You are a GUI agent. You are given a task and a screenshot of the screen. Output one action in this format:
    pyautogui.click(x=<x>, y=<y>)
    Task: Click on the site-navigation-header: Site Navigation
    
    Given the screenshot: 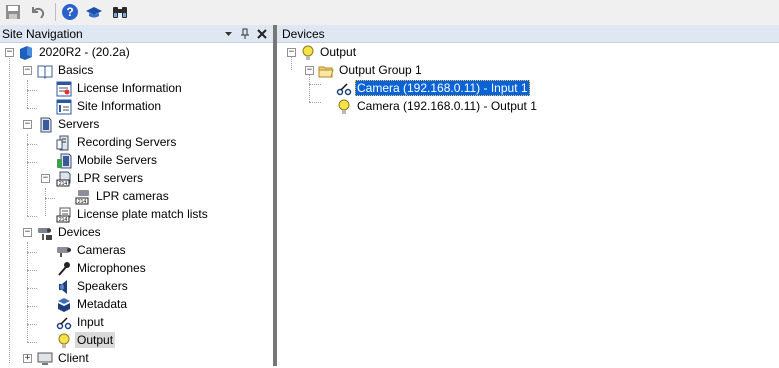 What is the action you would take?
    pyautogui.click(x=136, y=34)
    